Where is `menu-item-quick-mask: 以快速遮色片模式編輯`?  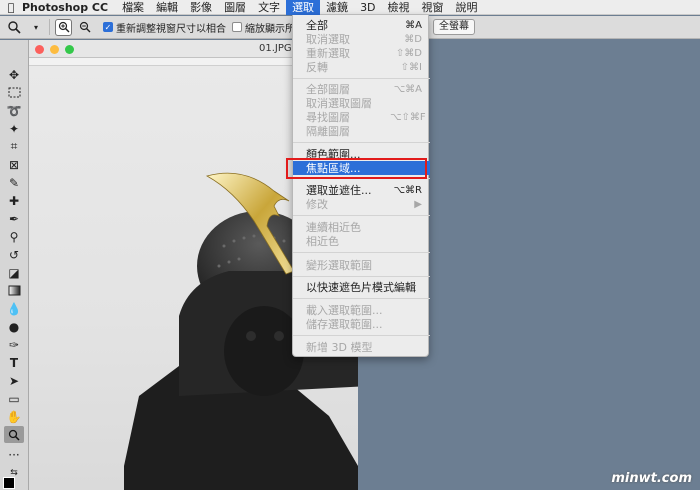 menu-item-quick-mask: 以快速遮色片模式編輯 is located at coordinates (361, 287).